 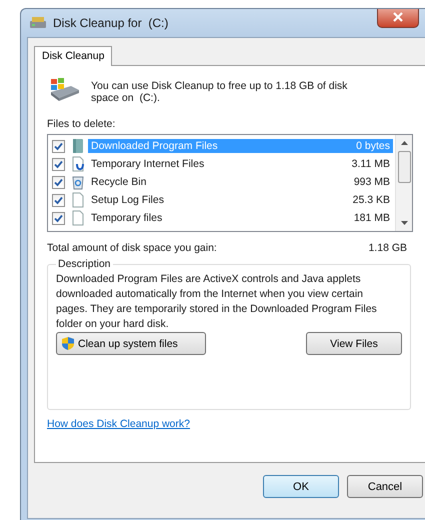 I want to click on scroll-down-icon, so click(x=404, y=223).